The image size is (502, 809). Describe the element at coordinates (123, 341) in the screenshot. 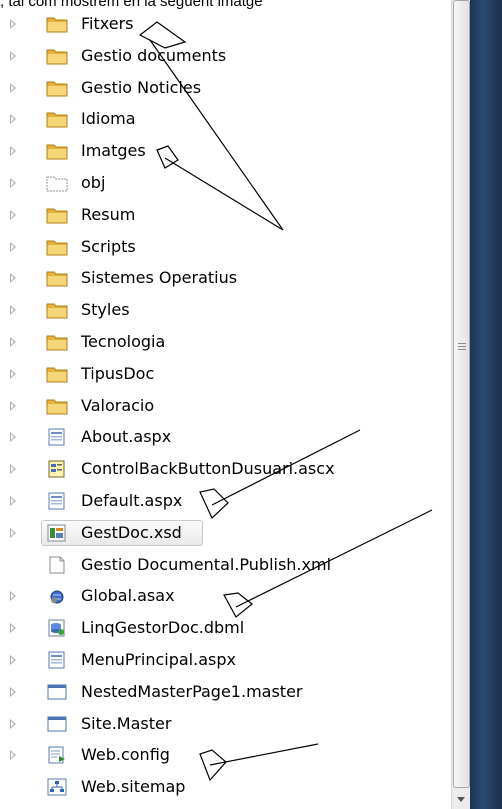

I see `tree-item-label: Tecnologia` at that location.